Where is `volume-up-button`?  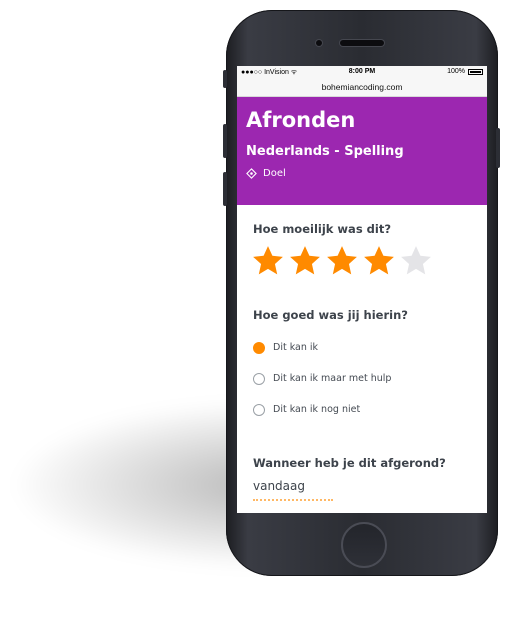 volume-up-button is located at coordinates (225, 141).